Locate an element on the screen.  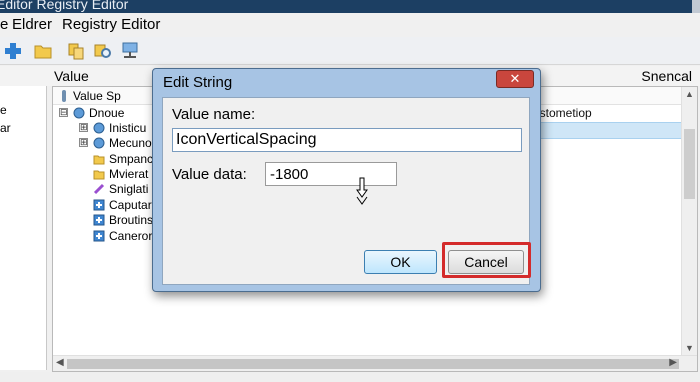
tree-column-label: Value Sp is located at coordinates (97, 96).